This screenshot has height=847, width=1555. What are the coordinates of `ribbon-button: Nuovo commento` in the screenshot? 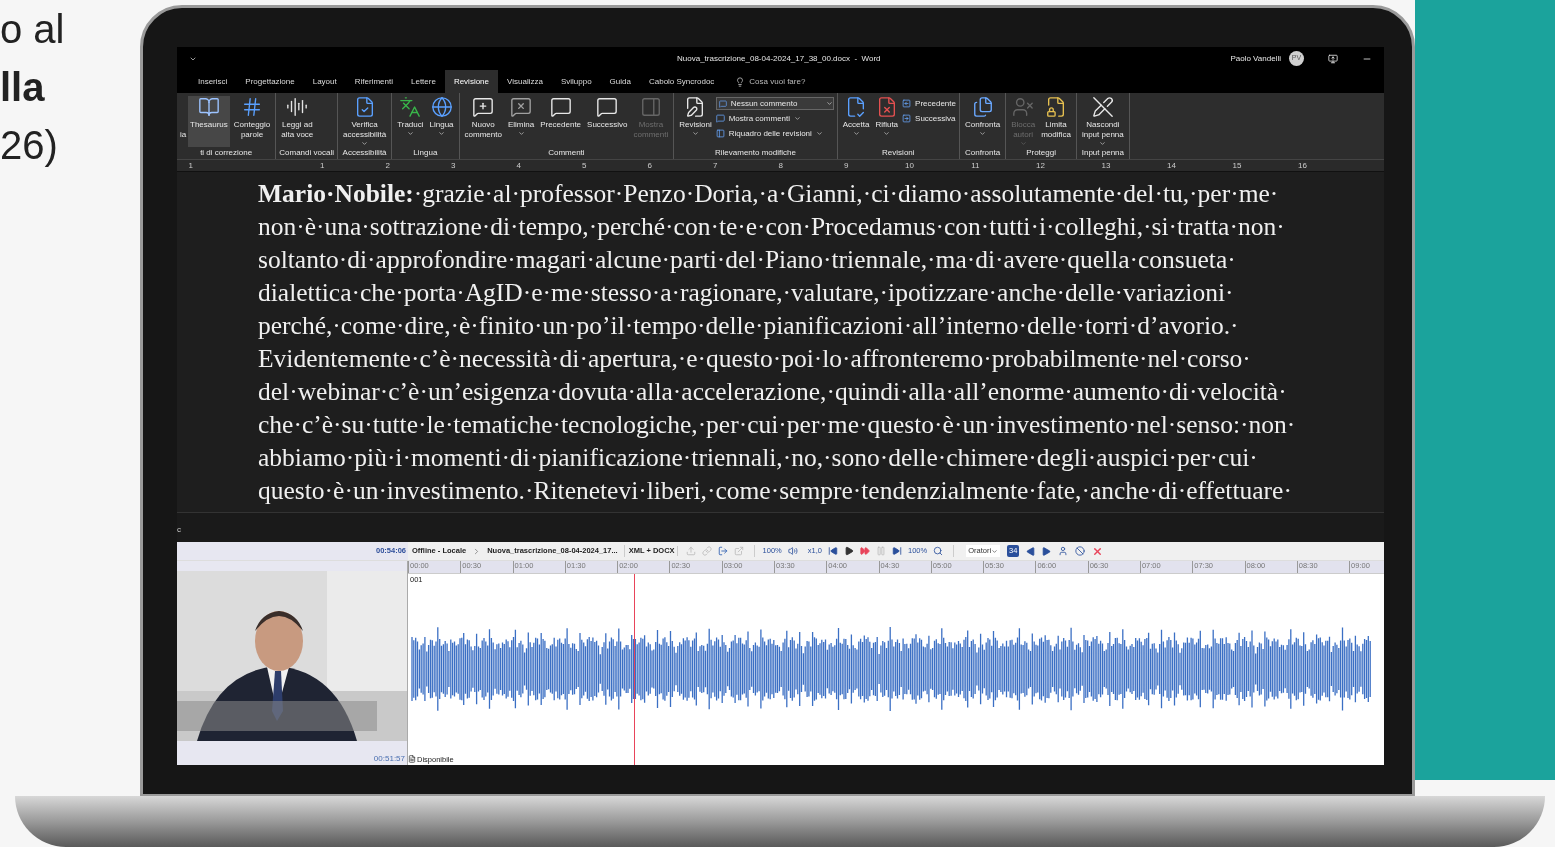 It's located at (483, 121).